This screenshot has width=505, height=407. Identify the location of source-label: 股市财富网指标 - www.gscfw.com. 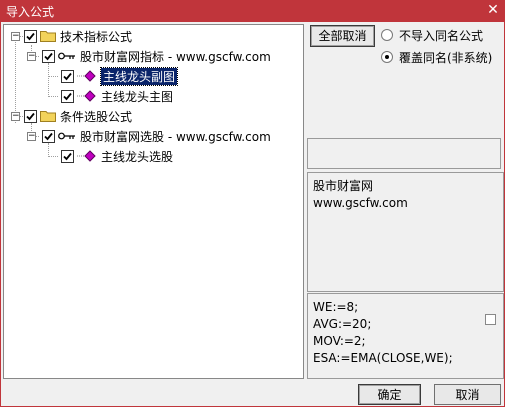
(175, 56).